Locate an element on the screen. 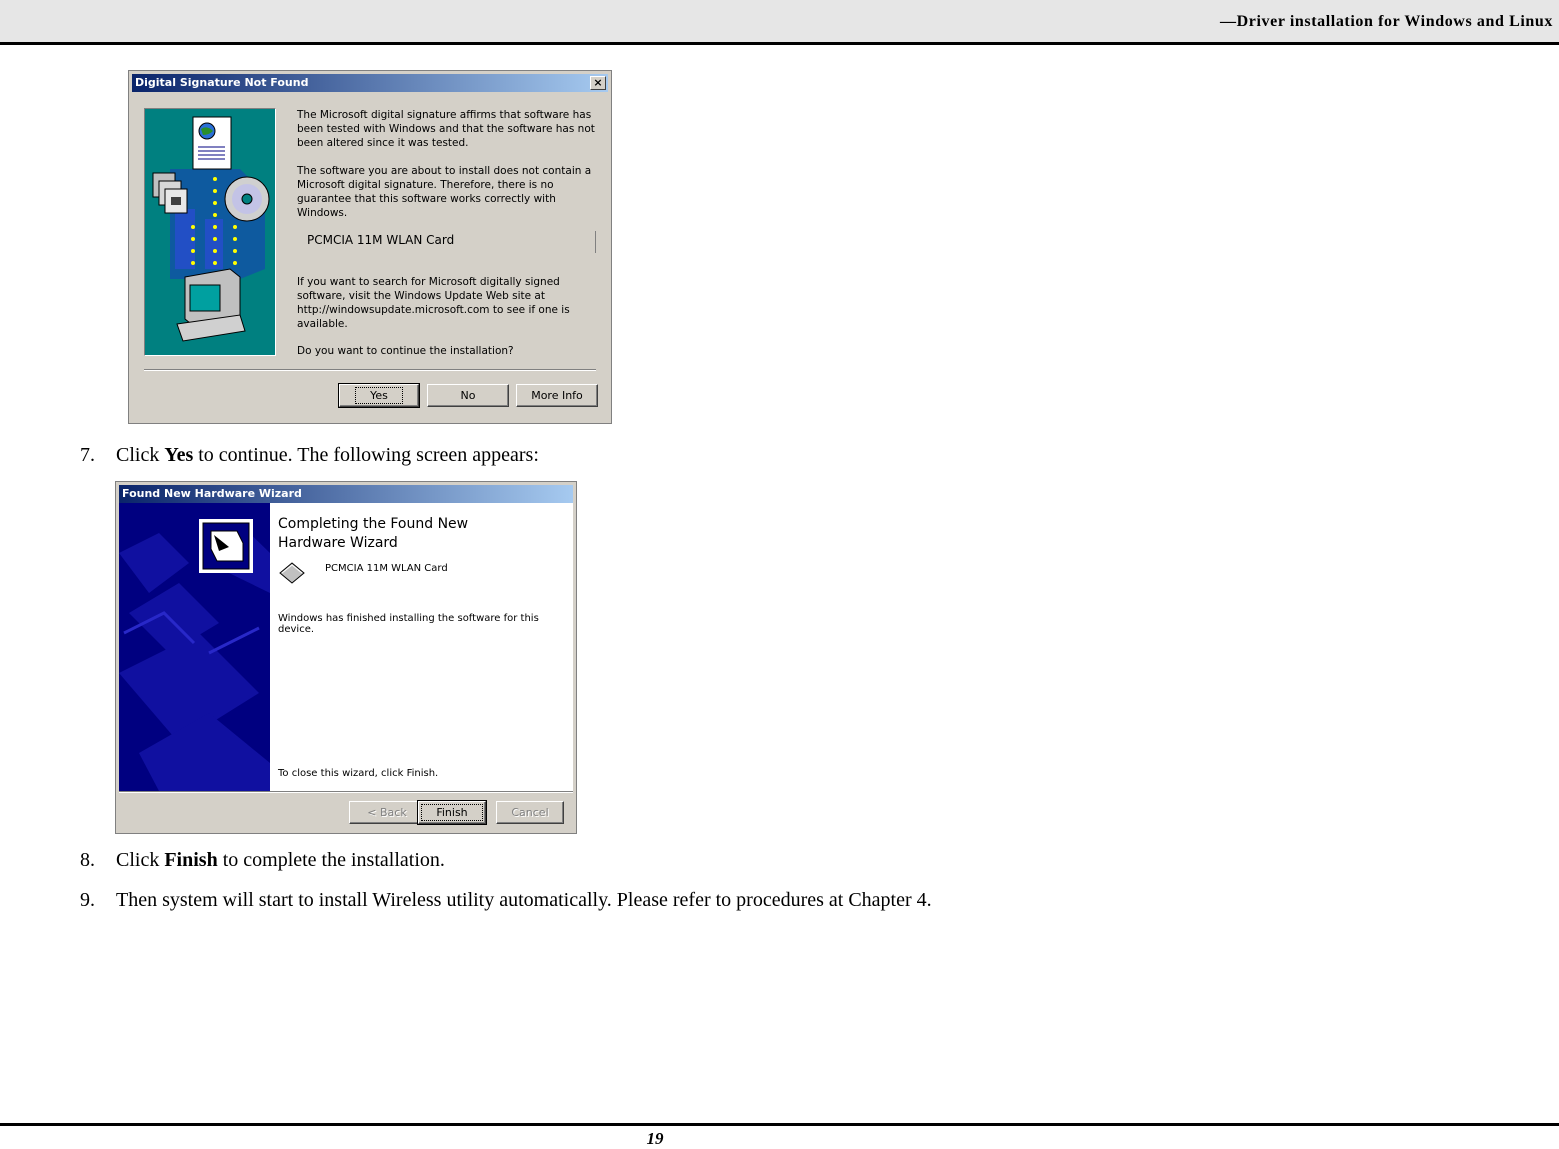  dialog-title: Found New Hardware Wizard is located at coordinates (212, 493).